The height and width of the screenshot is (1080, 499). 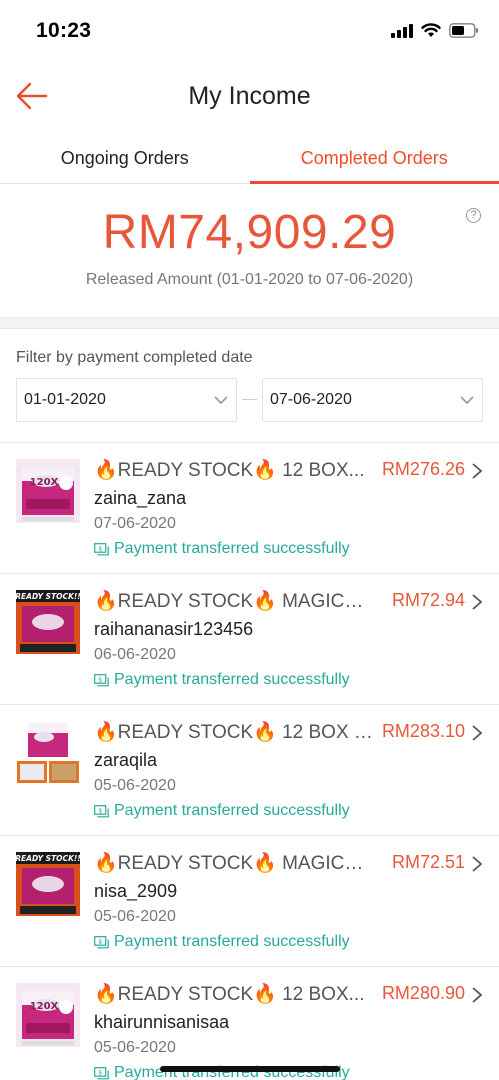 I want to click on page-title: My Income, so click(x=249, y=96).